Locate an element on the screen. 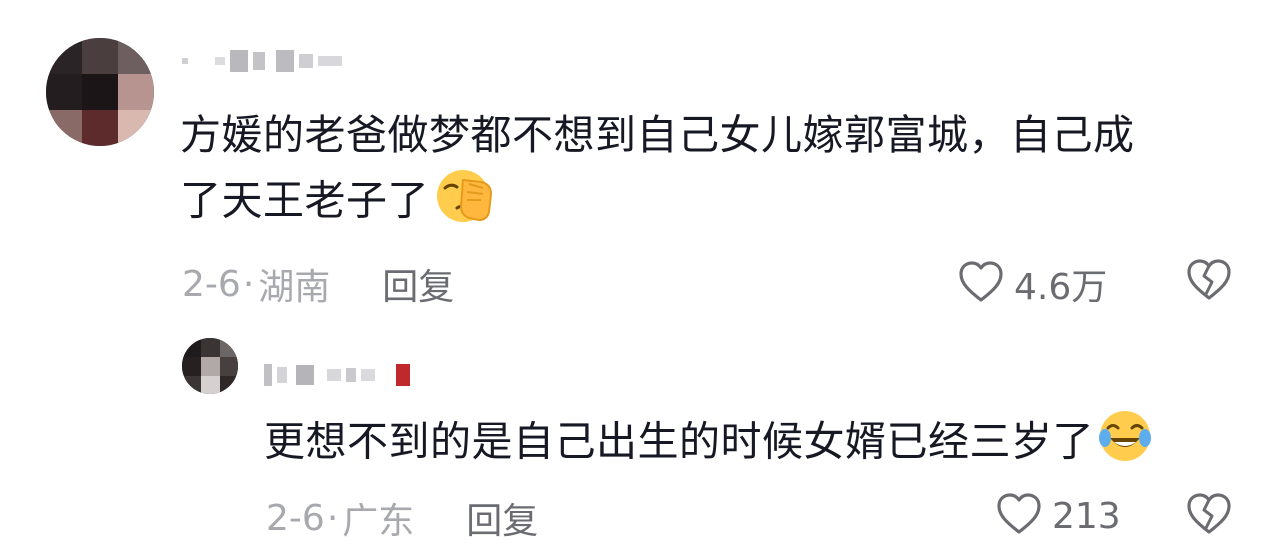 This screenshot has height=556, width=1284. like-button: 4.6万 is located at coordinates (1032, 284).